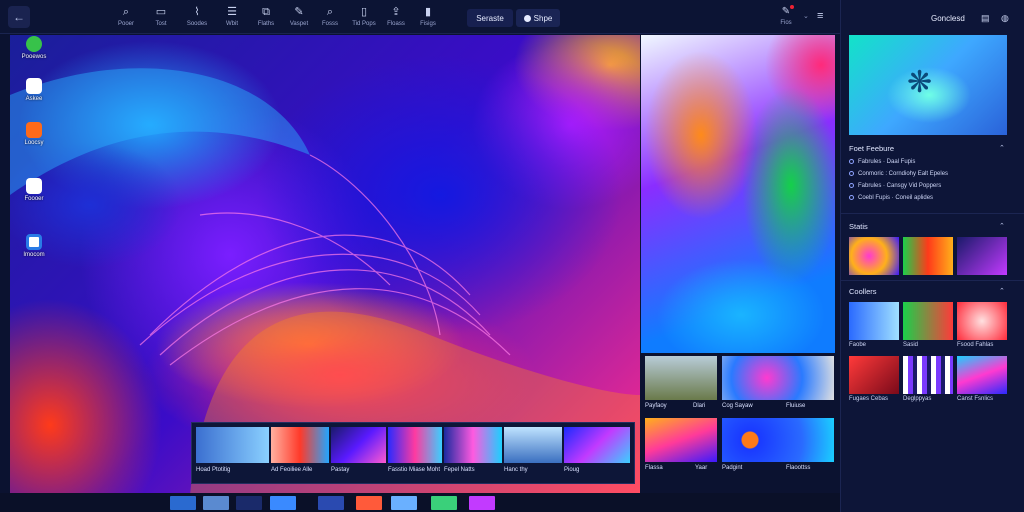 This screenshot has height=512, width=1024. Describe the element at coordinates (874, 325) in the screenshot. I see `collection-tile-1: Faobe` at that location.